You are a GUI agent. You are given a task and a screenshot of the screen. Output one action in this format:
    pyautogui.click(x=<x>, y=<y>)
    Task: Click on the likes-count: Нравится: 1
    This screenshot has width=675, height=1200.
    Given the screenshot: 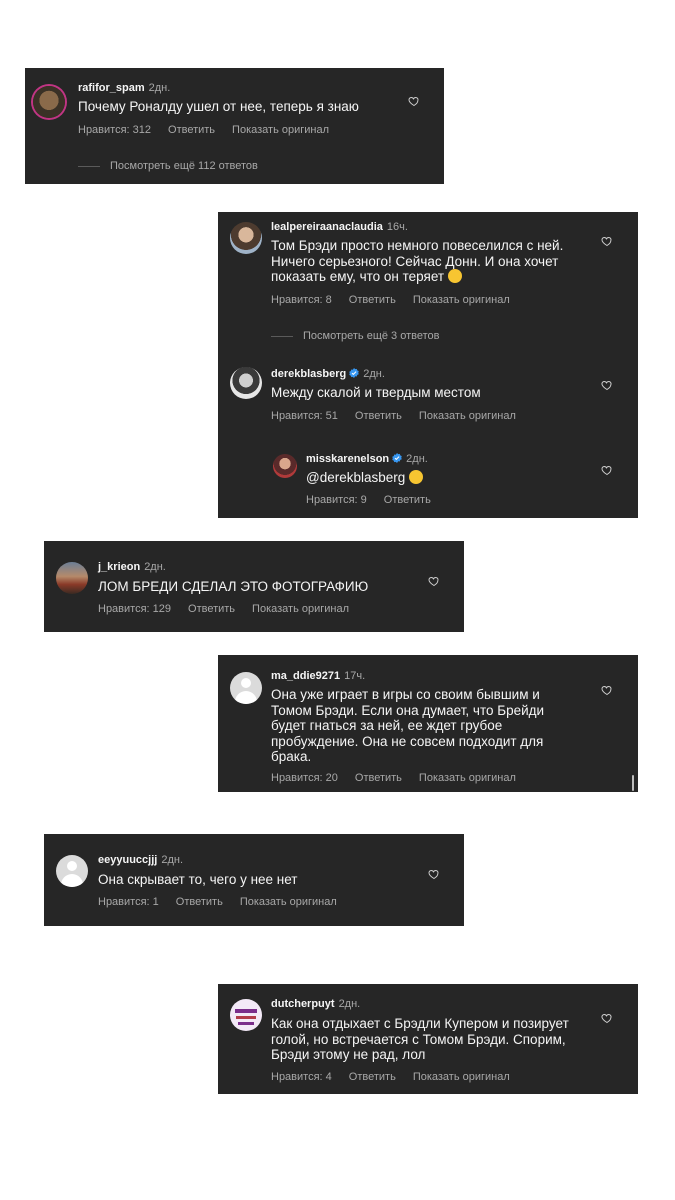 What is the action you would take?
    pyautogui.click(x=128, y=902)
    